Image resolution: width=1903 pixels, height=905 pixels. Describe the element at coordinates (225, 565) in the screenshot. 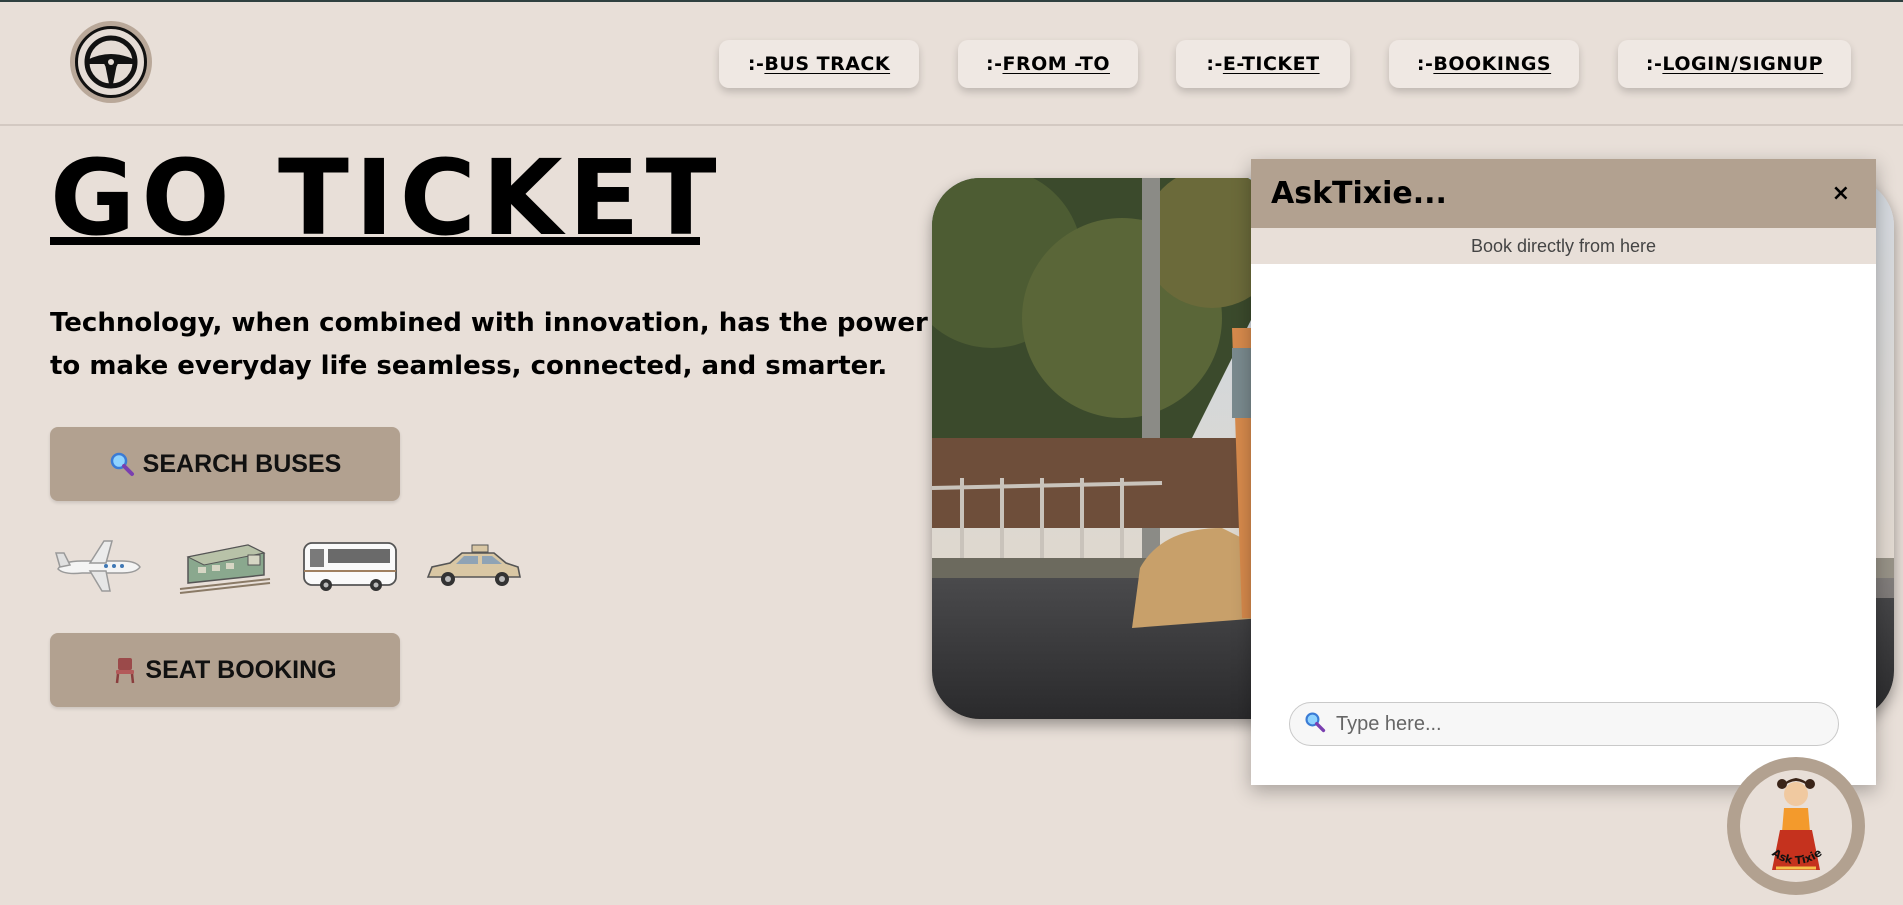

I see `train-icon` at that location.